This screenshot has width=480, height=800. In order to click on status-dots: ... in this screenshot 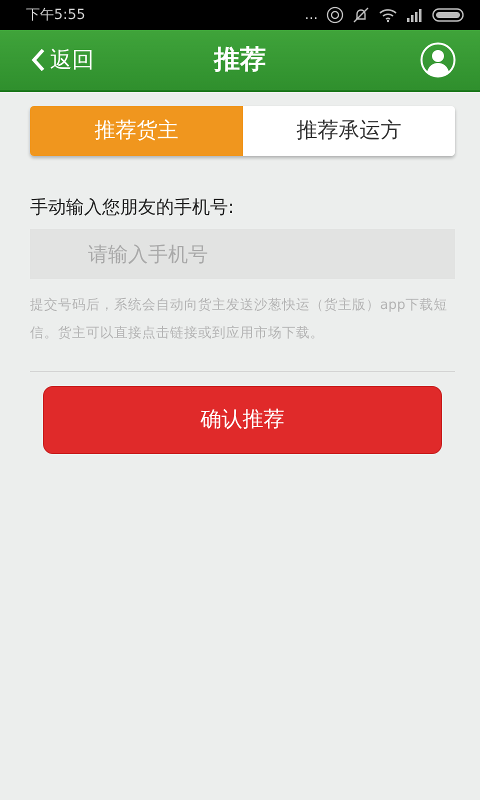, I will do `click(311, 15)`.